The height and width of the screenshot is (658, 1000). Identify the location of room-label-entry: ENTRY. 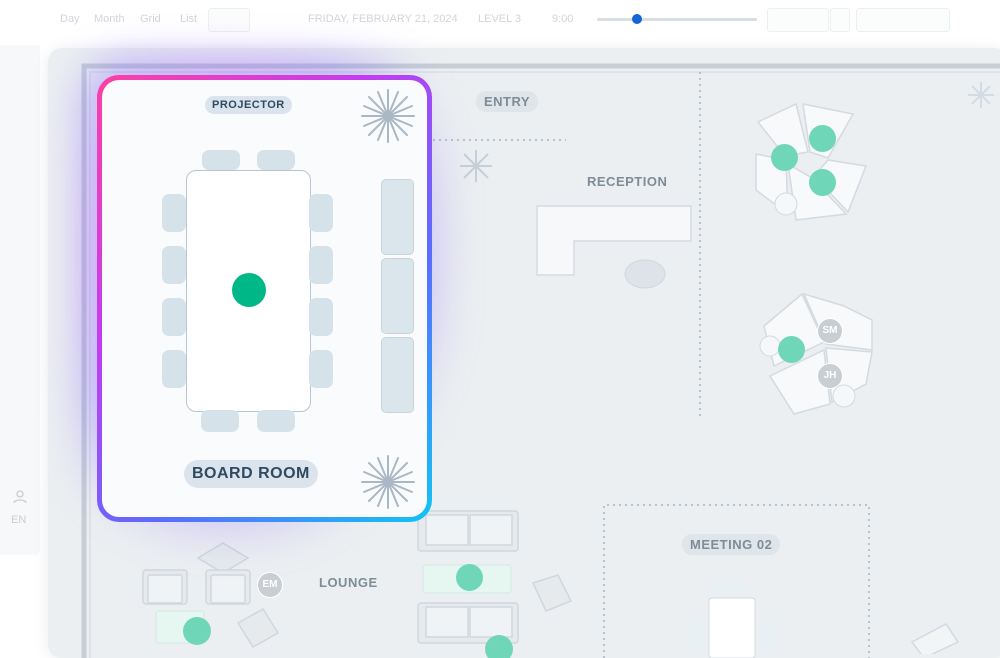
(507, 101).